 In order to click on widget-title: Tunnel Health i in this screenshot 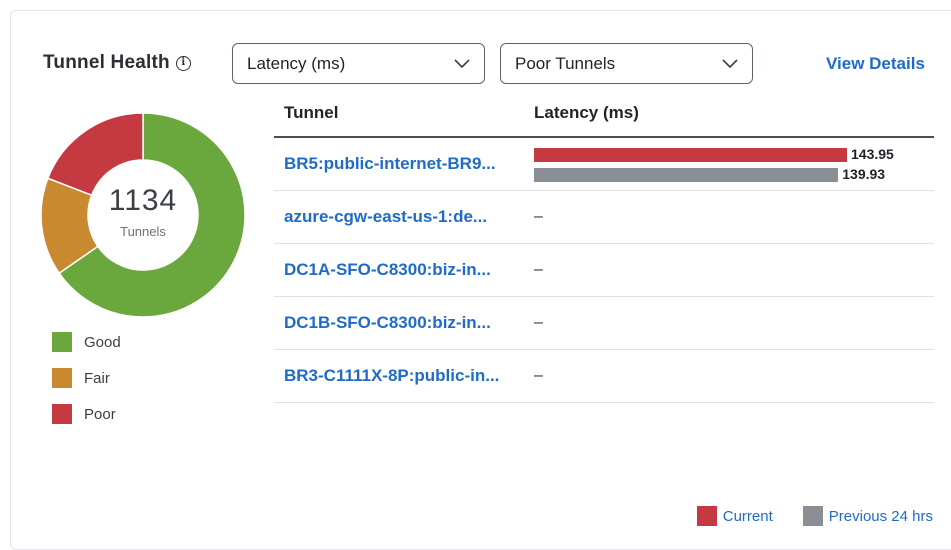, I will do `click(117, 63)`.